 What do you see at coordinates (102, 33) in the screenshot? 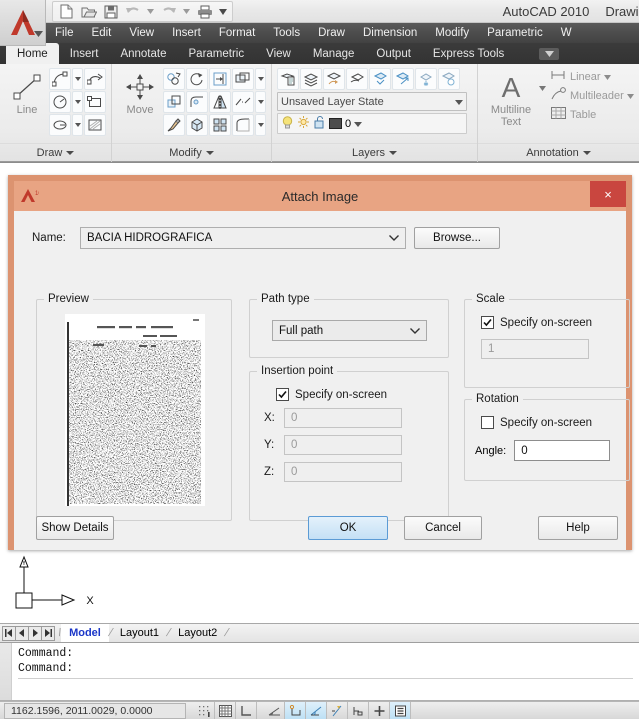
I see `menu-edit: Edit` at bounding box center [102, 33].